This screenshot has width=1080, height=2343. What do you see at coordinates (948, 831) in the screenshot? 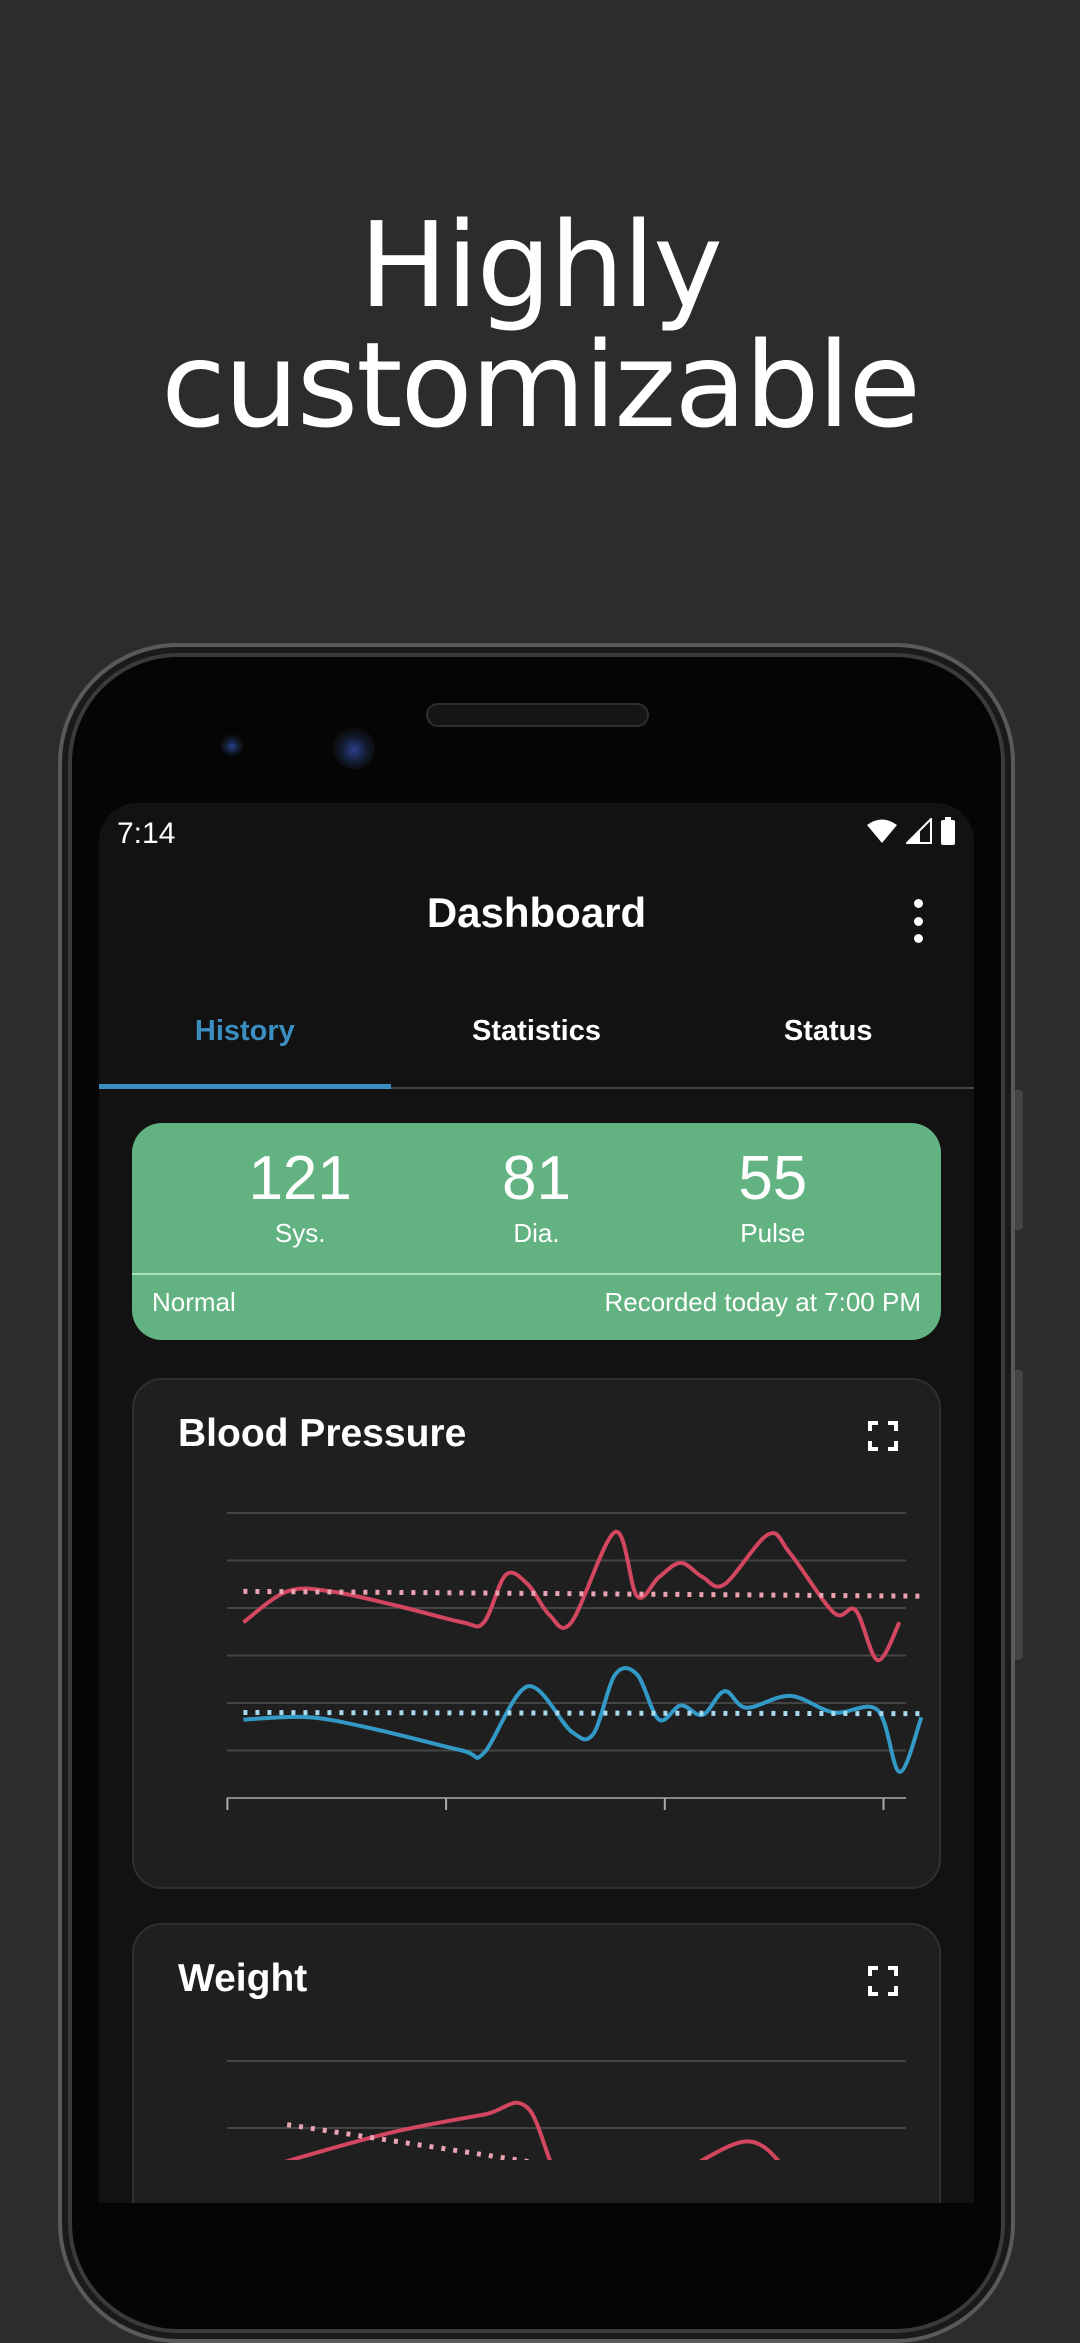
I see `battery-icon` at bounding box center [948, 831].